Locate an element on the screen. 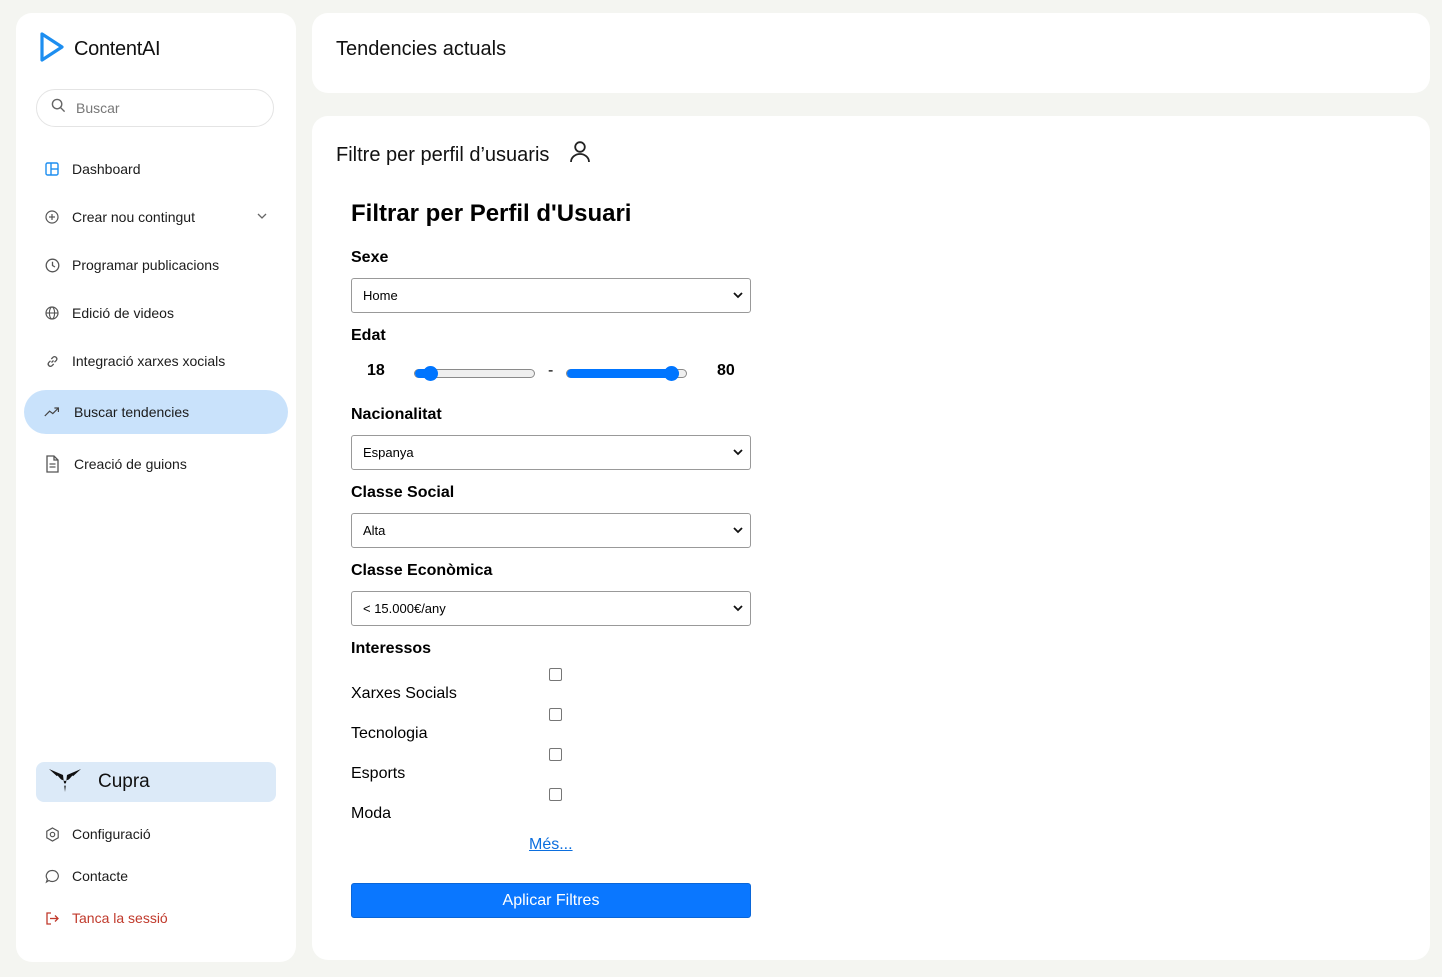 The image size is (1442, 977). sex-select: Home is located at coordinates (551, 295).